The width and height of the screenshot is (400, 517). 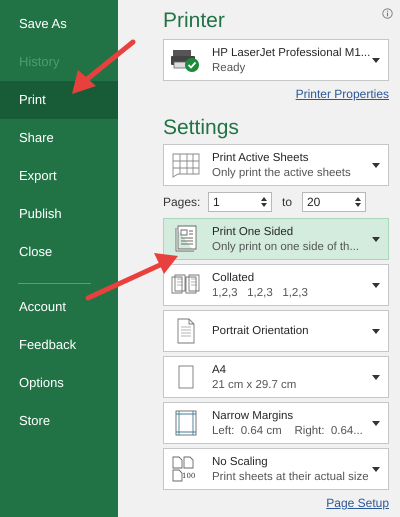 I want to click on setting-title: No Scaling, so click(x=240, y=462).